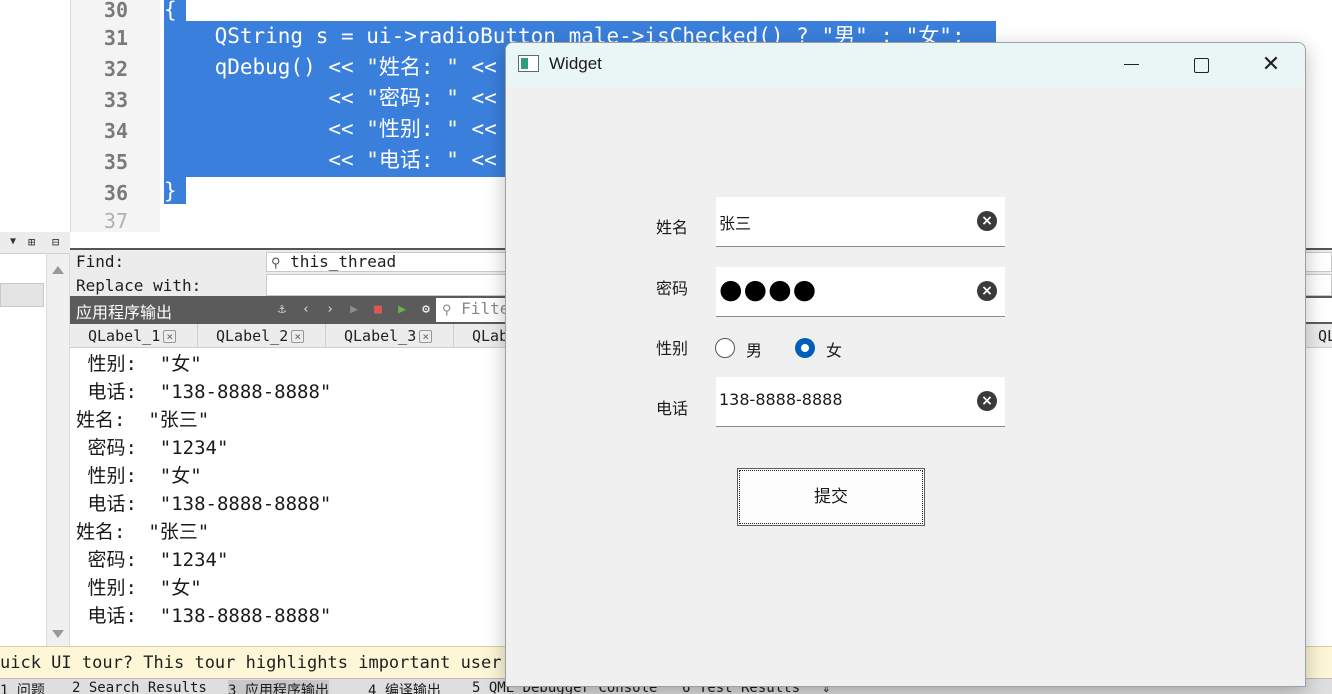  What do you see at coordinates (490, 336) in the screenshot?
I see `tab-label: QLab` at bounding box center [490, 336].